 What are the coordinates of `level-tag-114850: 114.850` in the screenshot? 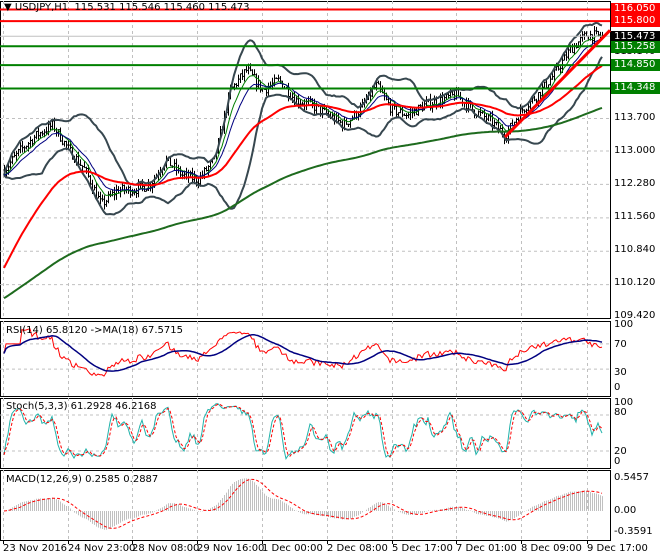 It's located at (635, 65).